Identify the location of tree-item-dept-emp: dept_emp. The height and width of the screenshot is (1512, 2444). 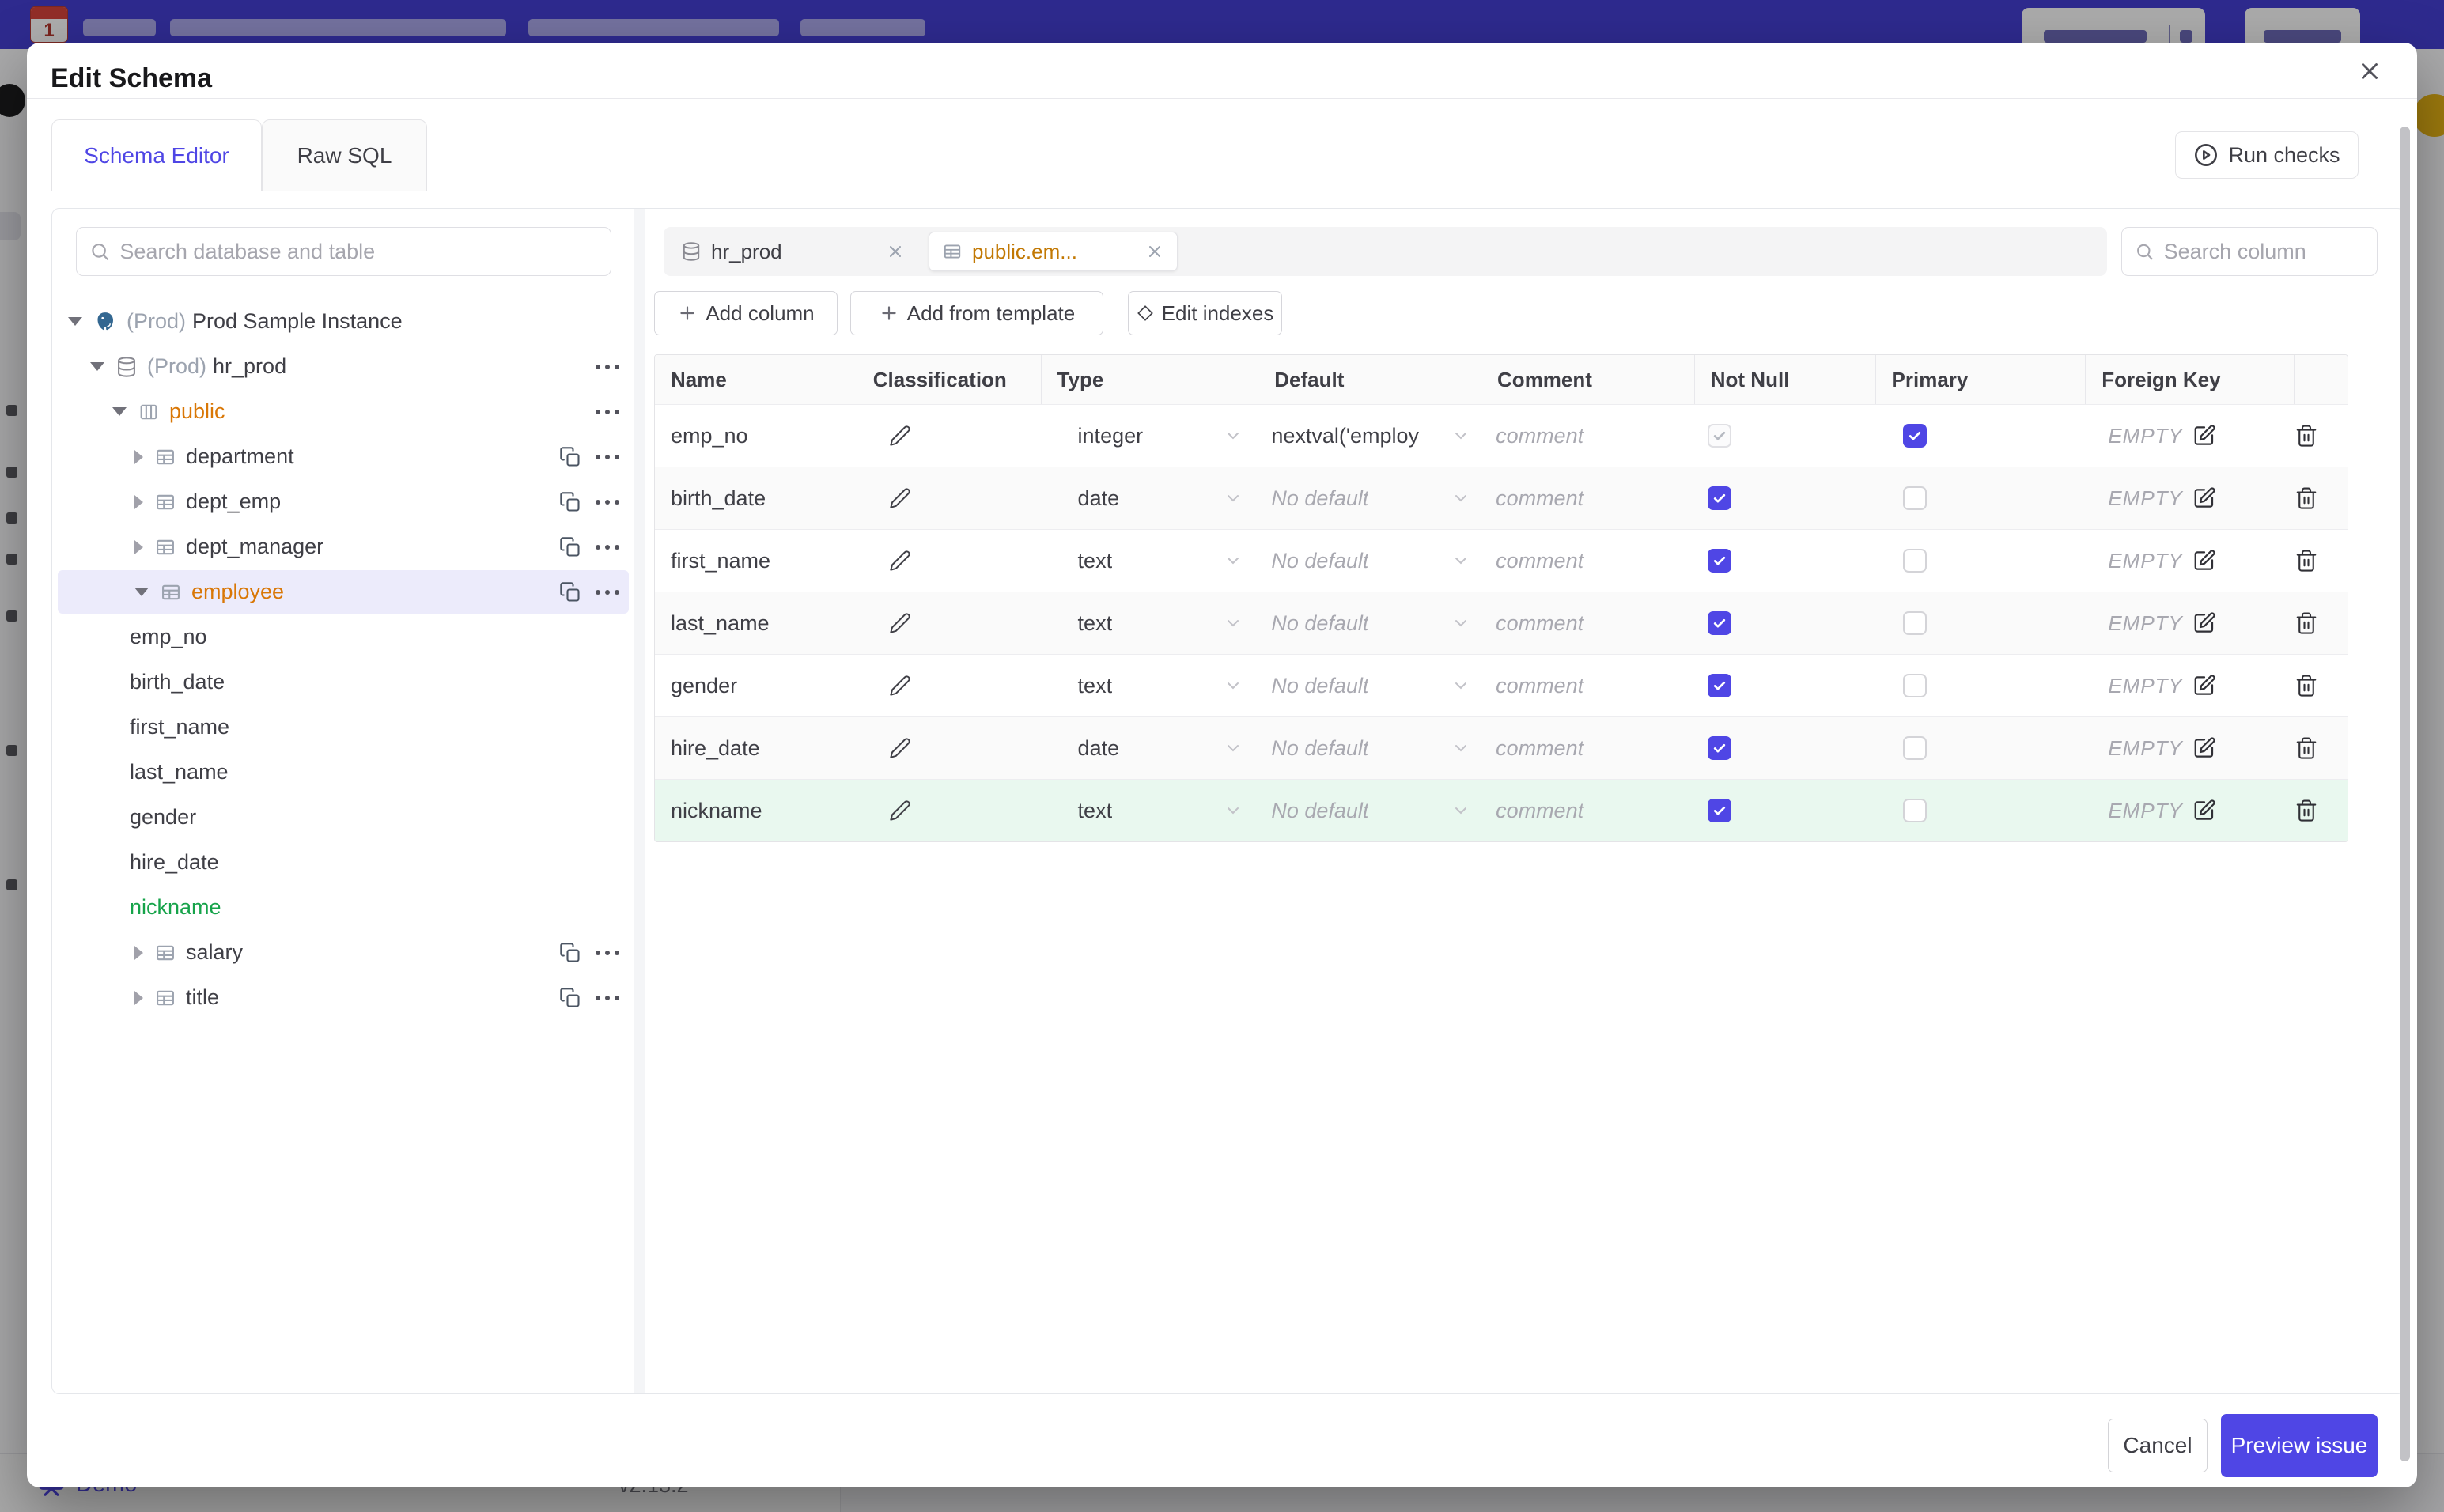
(343, 501).